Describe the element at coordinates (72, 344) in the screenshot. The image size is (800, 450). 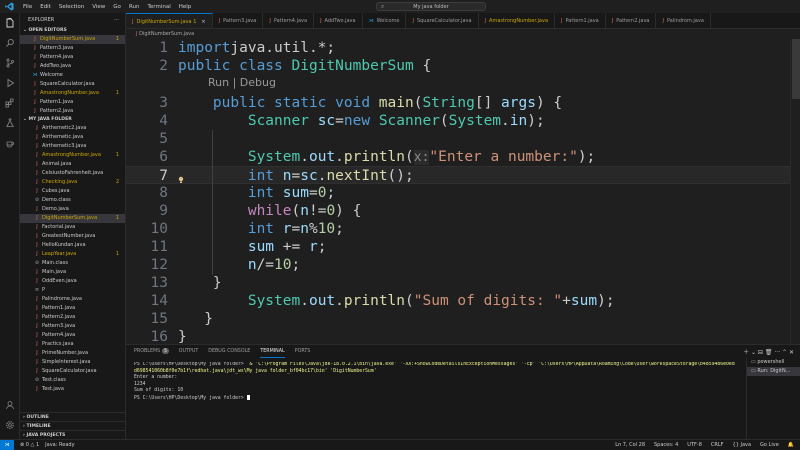
I see `file-item: J Practics.java` at that location.